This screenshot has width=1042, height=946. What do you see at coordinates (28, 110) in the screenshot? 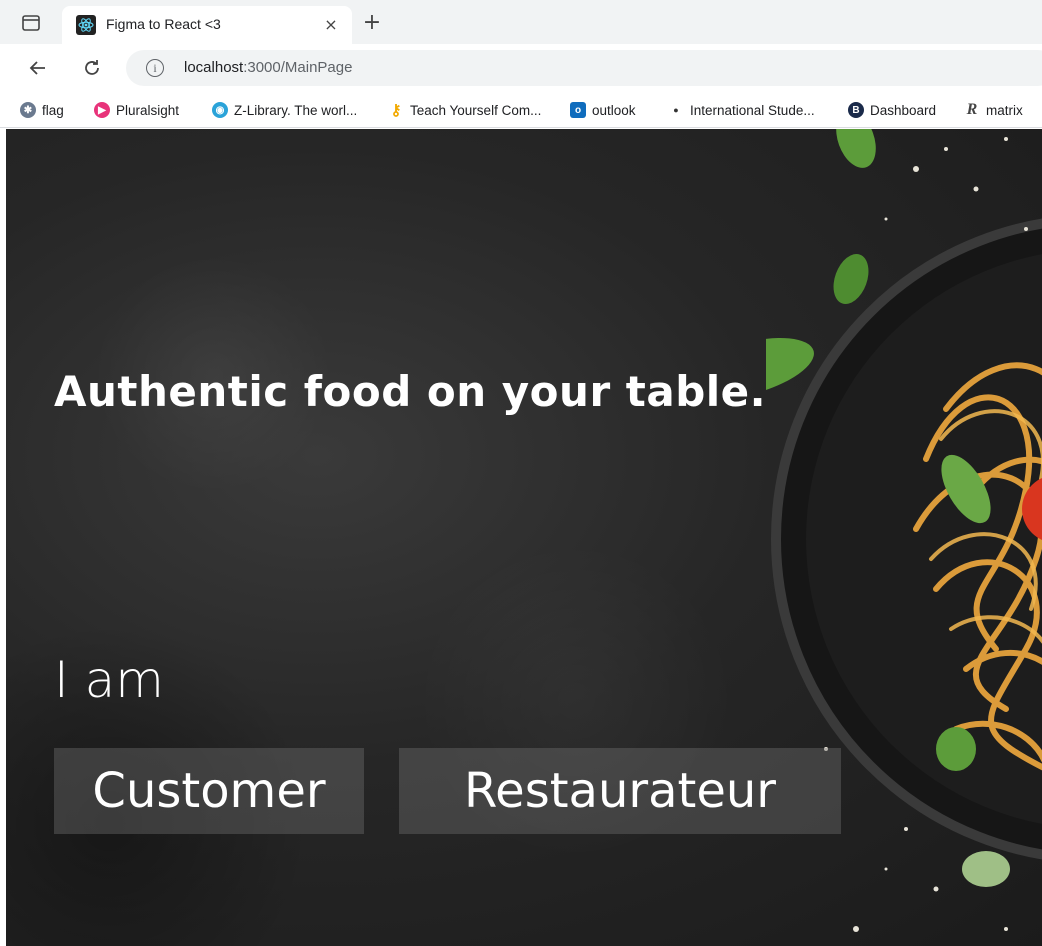
I see `flag-icon: ✱` at bounding box center [28, 110].